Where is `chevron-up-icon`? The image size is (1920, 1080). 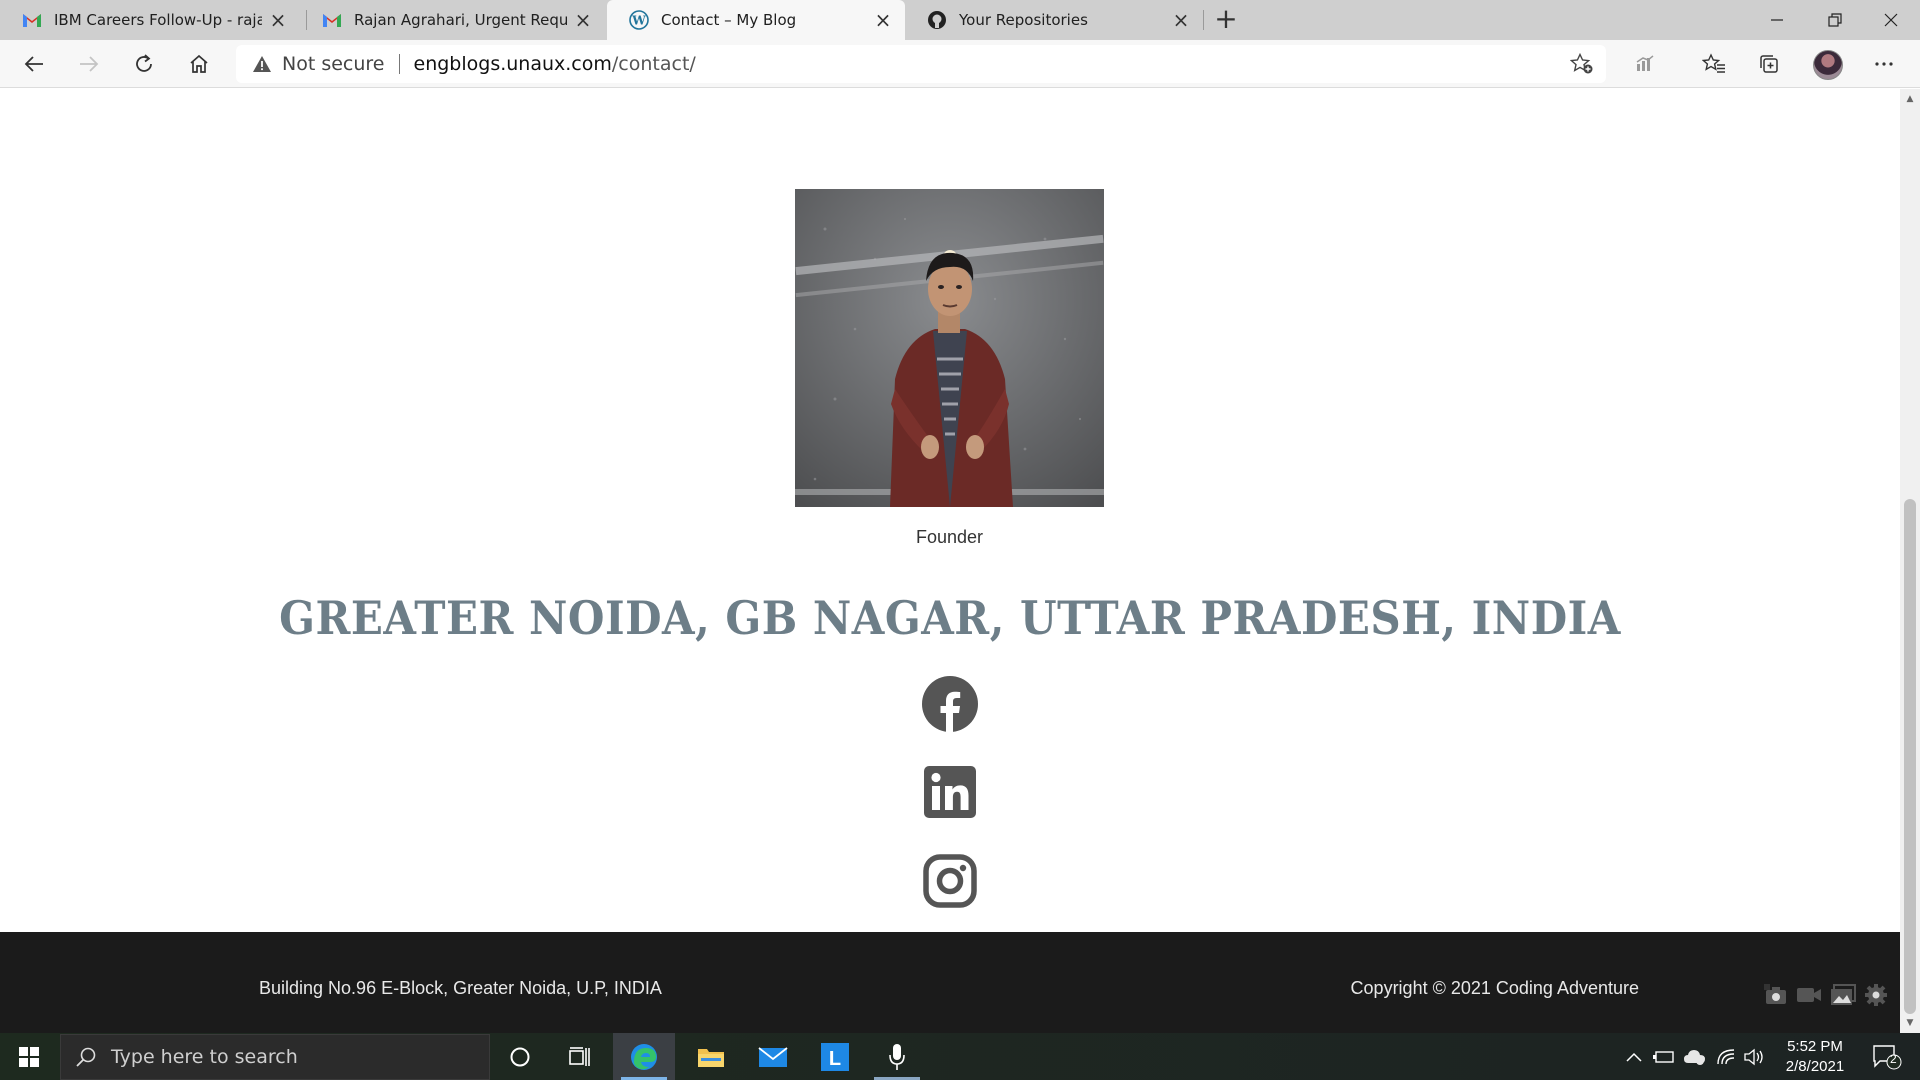
chevron-up-icon is located at coordinates (1634, 1057).